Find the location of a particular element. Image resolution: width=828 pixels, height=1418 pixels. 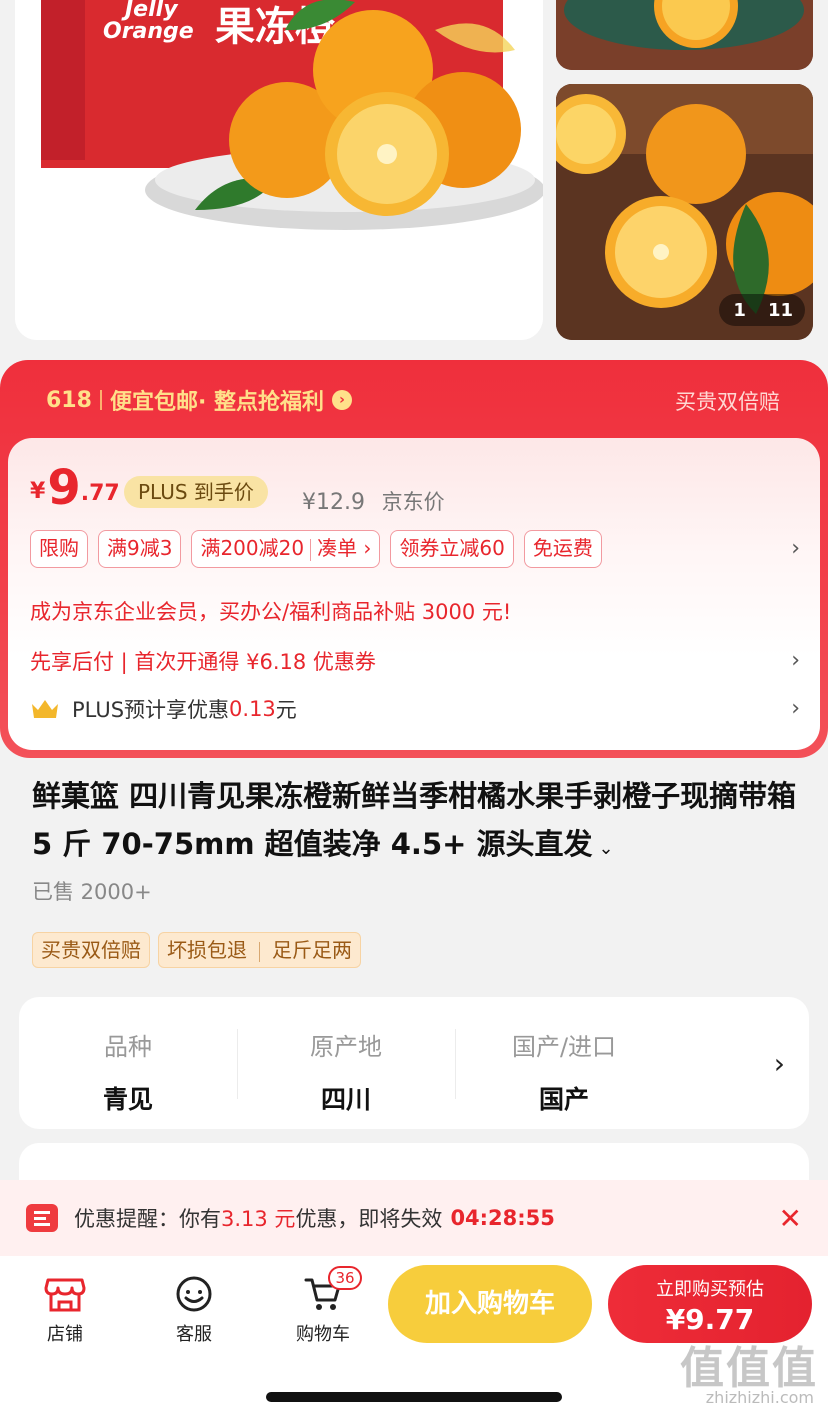

add-to-cart-button: 加入购物车 is located at coordinates (490, 1304).